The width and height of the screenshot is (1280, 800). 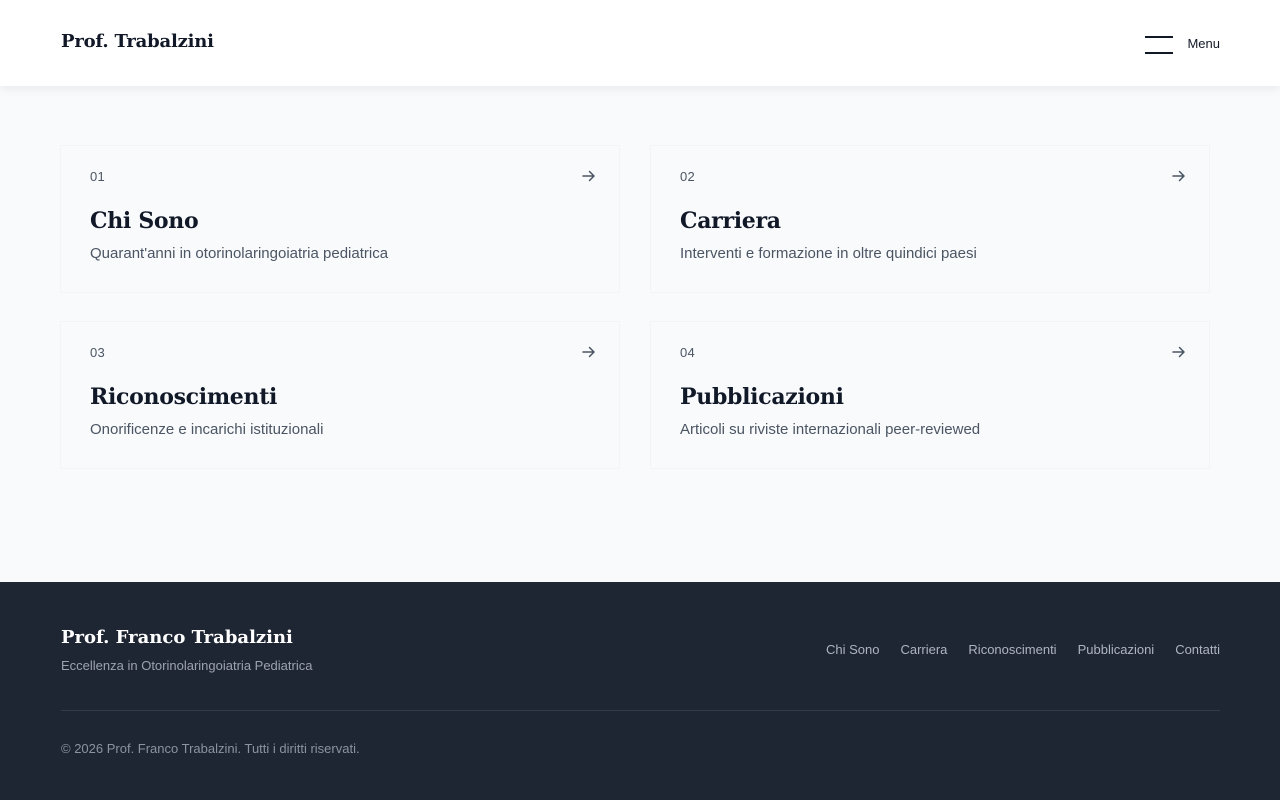 What do you see at coordinates (177, 637) in the screenshot?
I see `footer-name: Prof. Franco Trabalzini` at bounding box center [177, 637].